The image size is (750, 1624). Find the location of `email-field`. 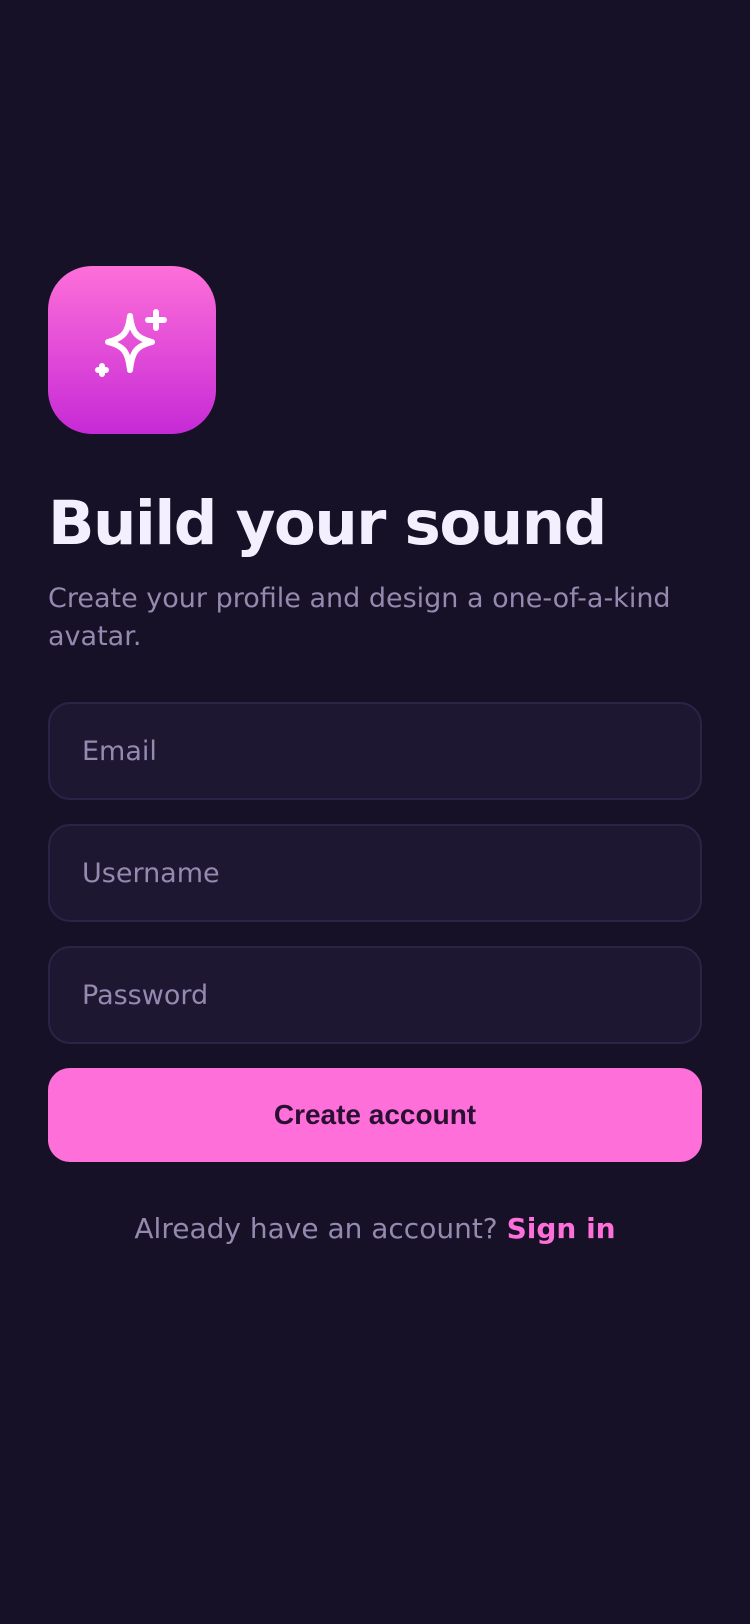

email-field is located at coordinates (375, 751).